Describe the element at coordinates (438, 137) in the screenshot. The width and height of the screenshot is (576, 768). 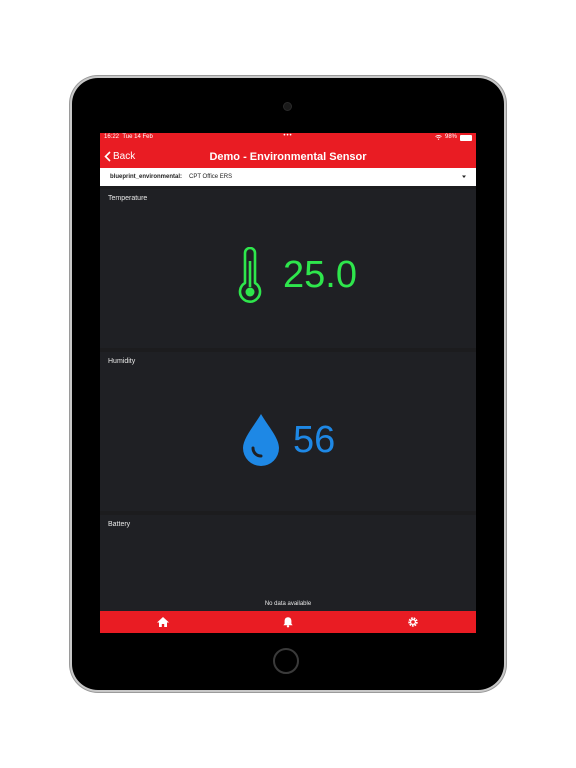
I see `wifi-icon` at that location.